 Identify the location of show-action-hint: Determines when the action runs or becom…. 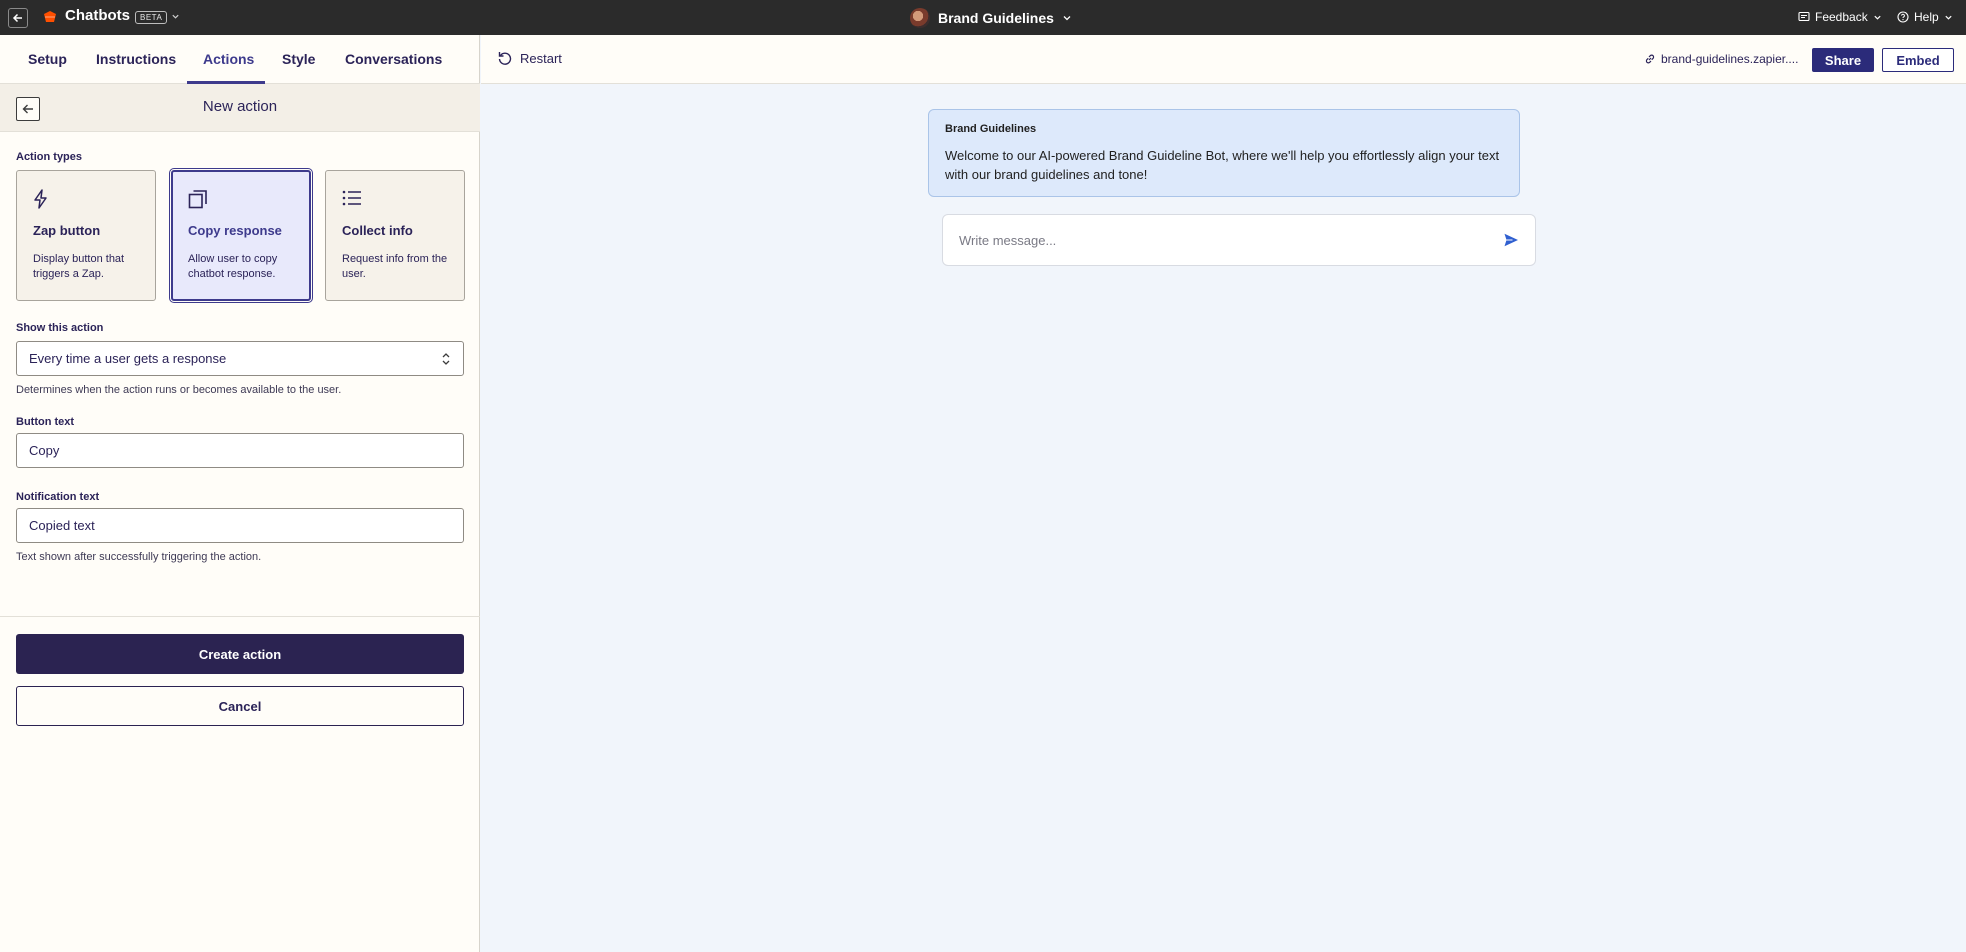
(179, 390).